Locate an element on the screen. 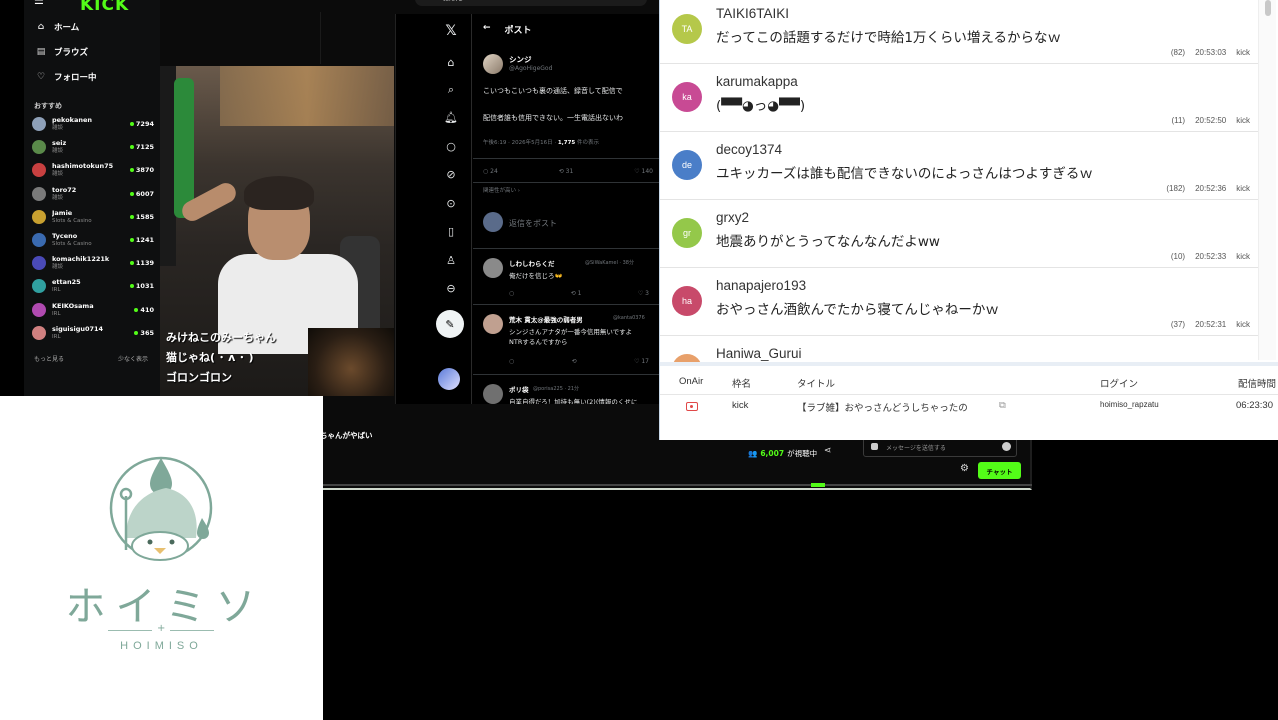 This screenshot has height=720, width=1278. chat-send-button: チャット is located at coordinates (999, 470).